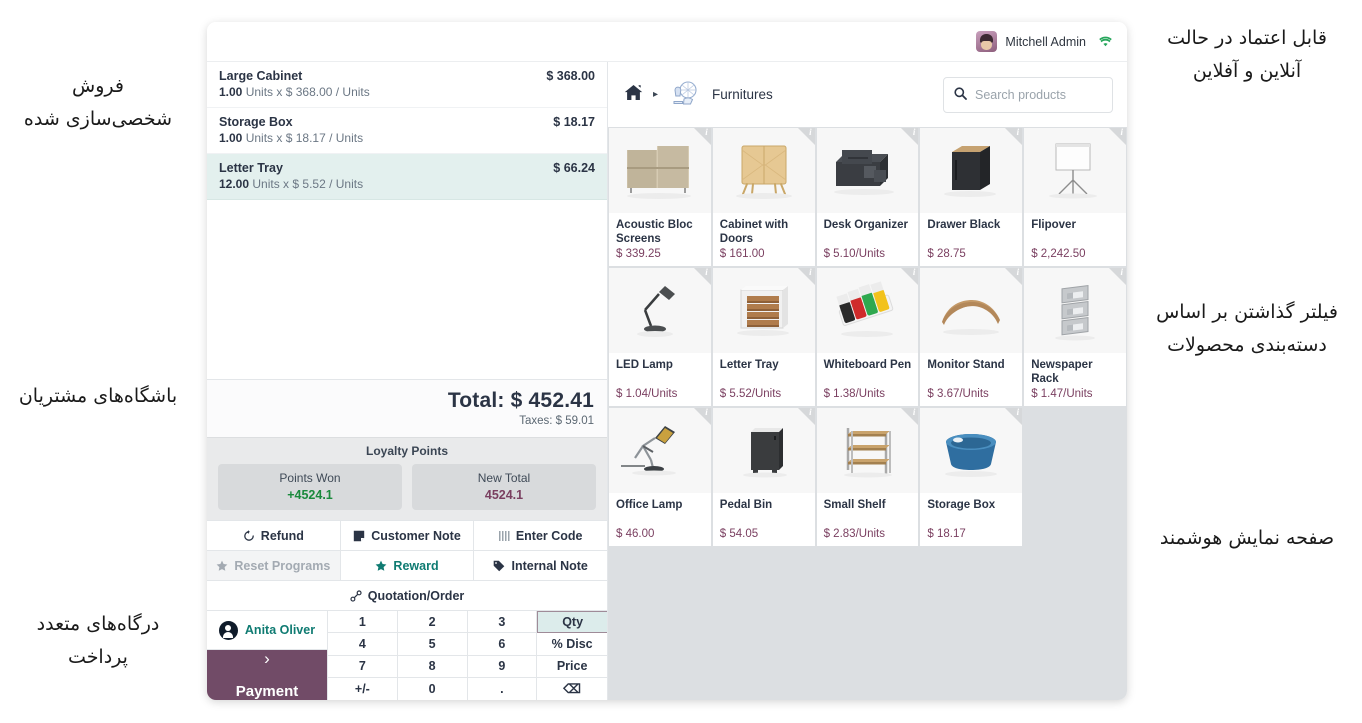 The image size is (1362, 723). Describe the element at coordinates (407, 565) in the screenshot. I see `action-reward: Reward` at that location.